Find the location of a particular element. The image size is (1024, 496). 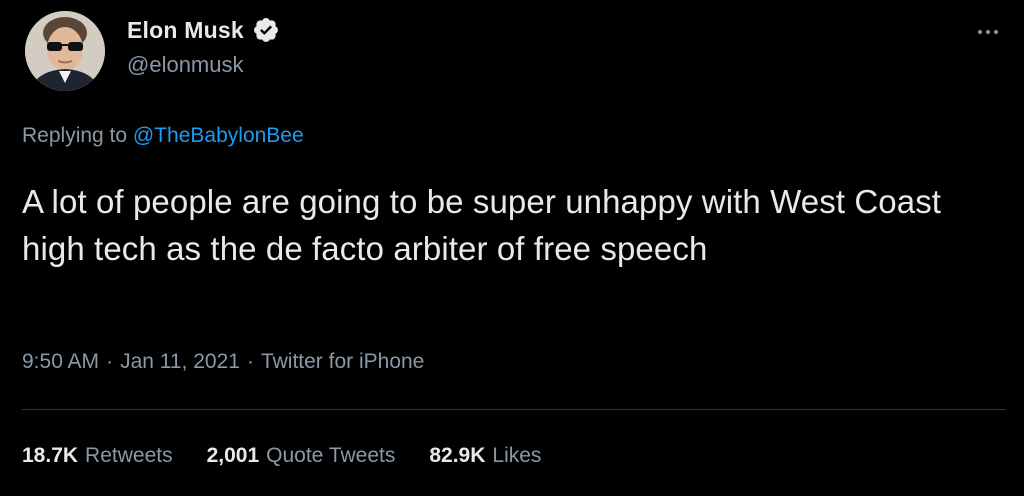

tweet-date: Jan 11, 2021 is located at coordinates (180, 362).